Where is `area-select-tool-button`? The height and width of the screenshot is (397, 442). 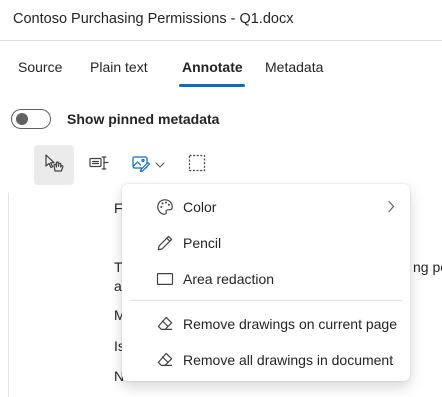 area-select-tool-button is located at coordinates (197, 165).